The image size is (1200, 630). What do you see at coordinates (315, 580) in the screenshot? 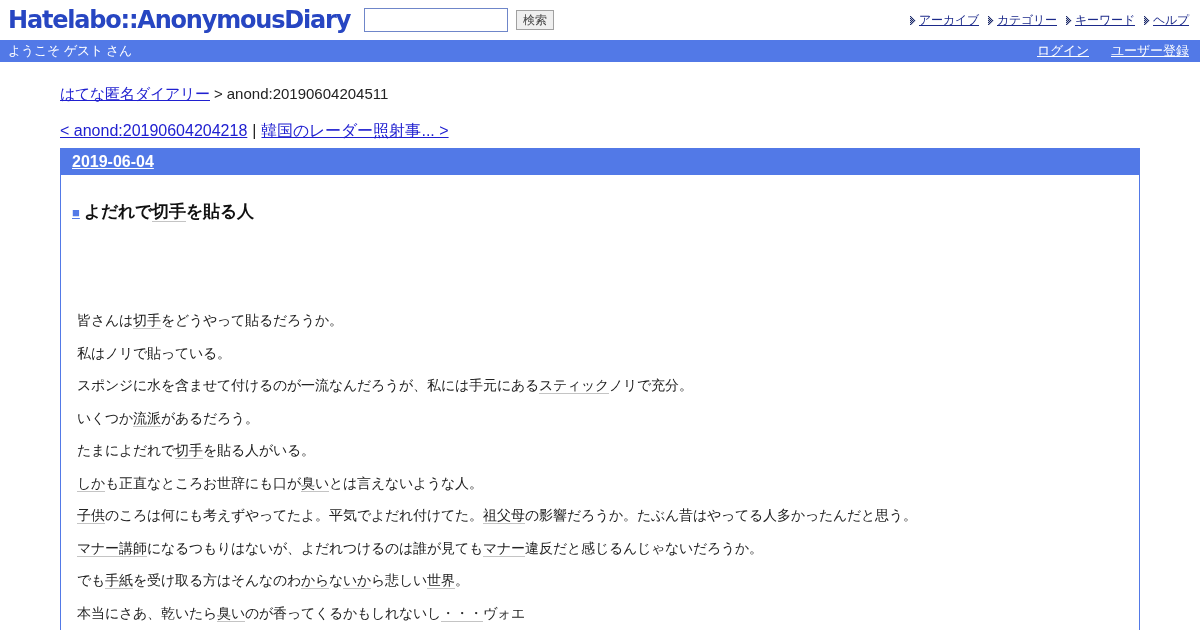
I see `keyword-link: から` at bounding box center [315, 580].